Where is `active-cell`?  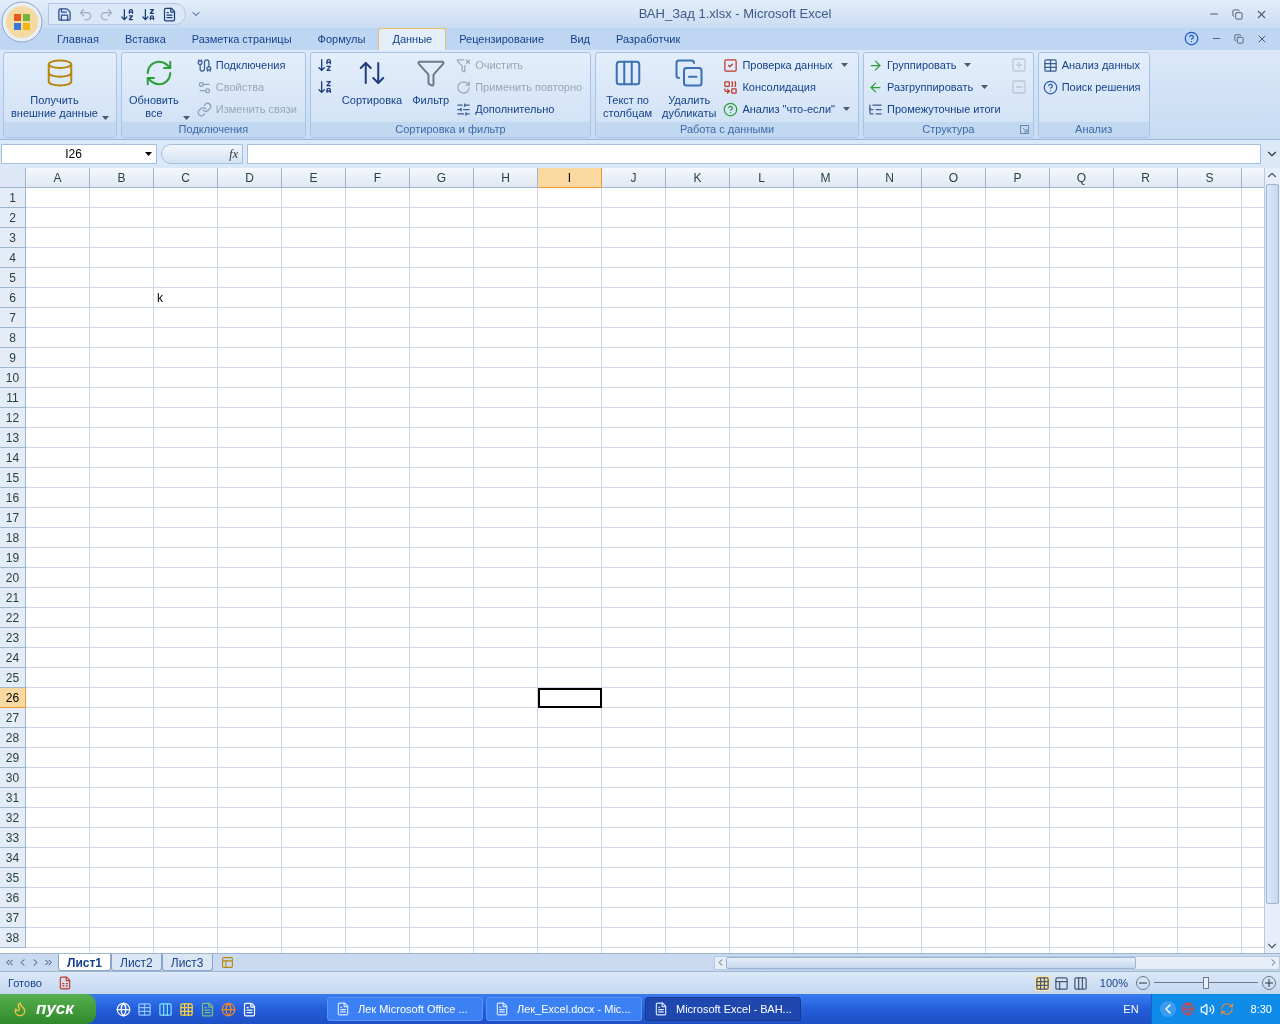 active-cell is located at coordinates (570, 698).